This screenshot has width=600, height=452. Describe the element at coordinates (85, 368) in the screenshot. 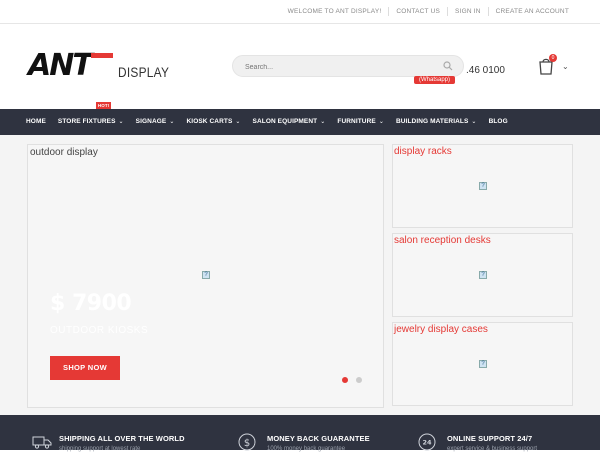

I see `shop-now-button: SHOP NOW` at that location.